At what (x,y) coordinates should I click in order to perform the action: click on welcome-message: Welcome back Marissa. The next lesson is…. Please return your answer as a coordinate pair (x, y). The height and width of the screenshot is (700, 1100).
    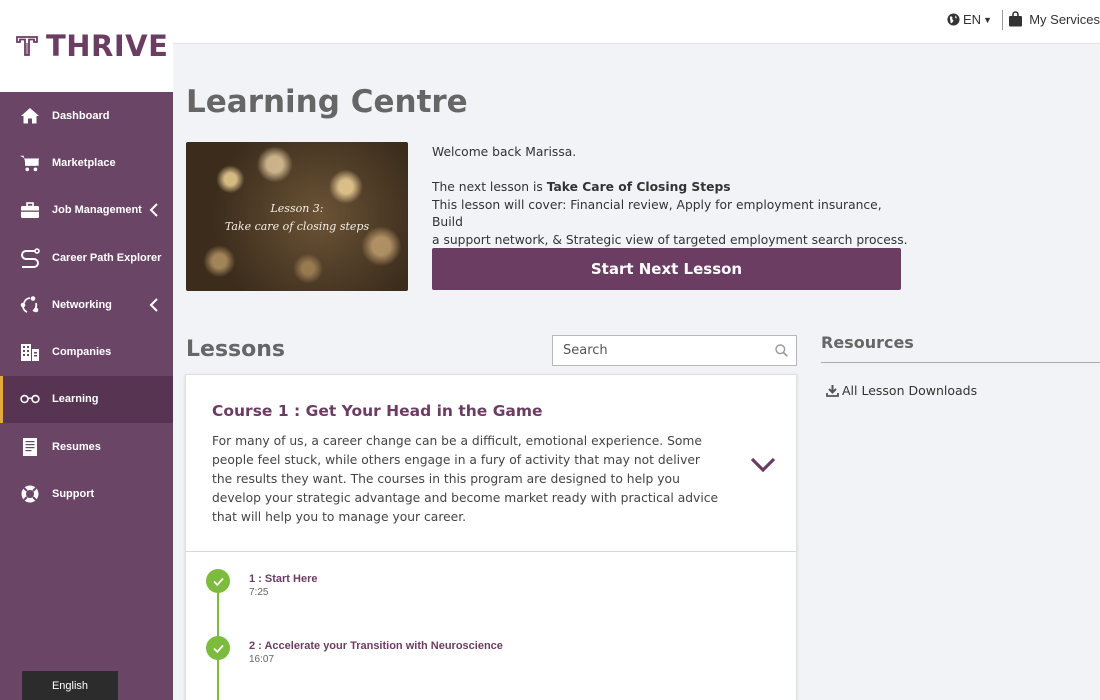
    Looking at the image, I should click on (672, 196).